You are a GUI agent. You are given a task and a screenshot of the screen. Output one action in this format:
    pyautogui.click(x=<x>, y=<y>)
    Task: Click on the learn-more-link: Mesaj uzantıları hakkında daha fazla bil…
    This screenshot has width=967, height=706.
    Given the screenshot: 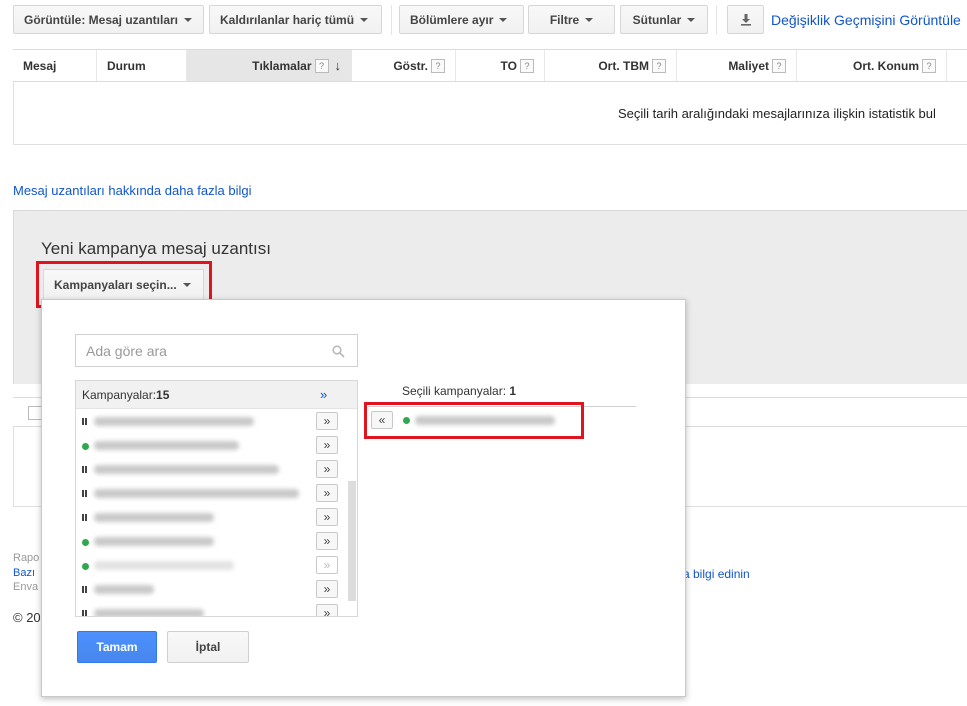 What is the action you would take?
    pyautogui.click(x=132, y=190)
    